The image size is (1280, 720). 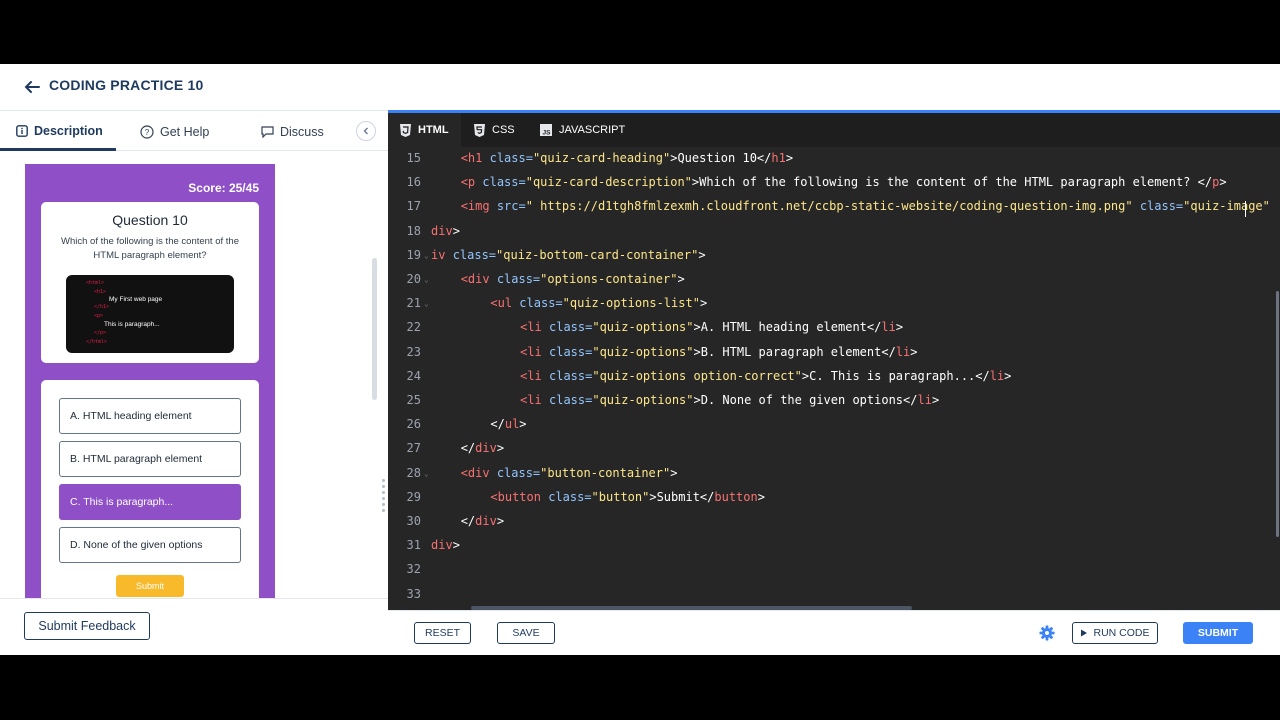 I want to click on tab-description: Description, so click(x=58, y=132).